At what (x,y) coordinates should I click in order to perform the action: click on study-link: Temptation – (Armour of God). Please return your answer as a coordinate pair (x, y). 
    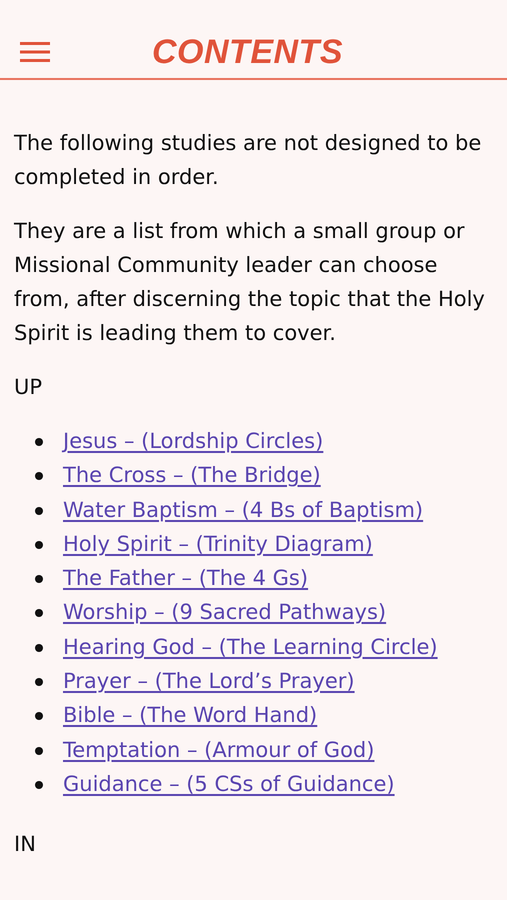
    Looking at the image, I should click on (218, 749).